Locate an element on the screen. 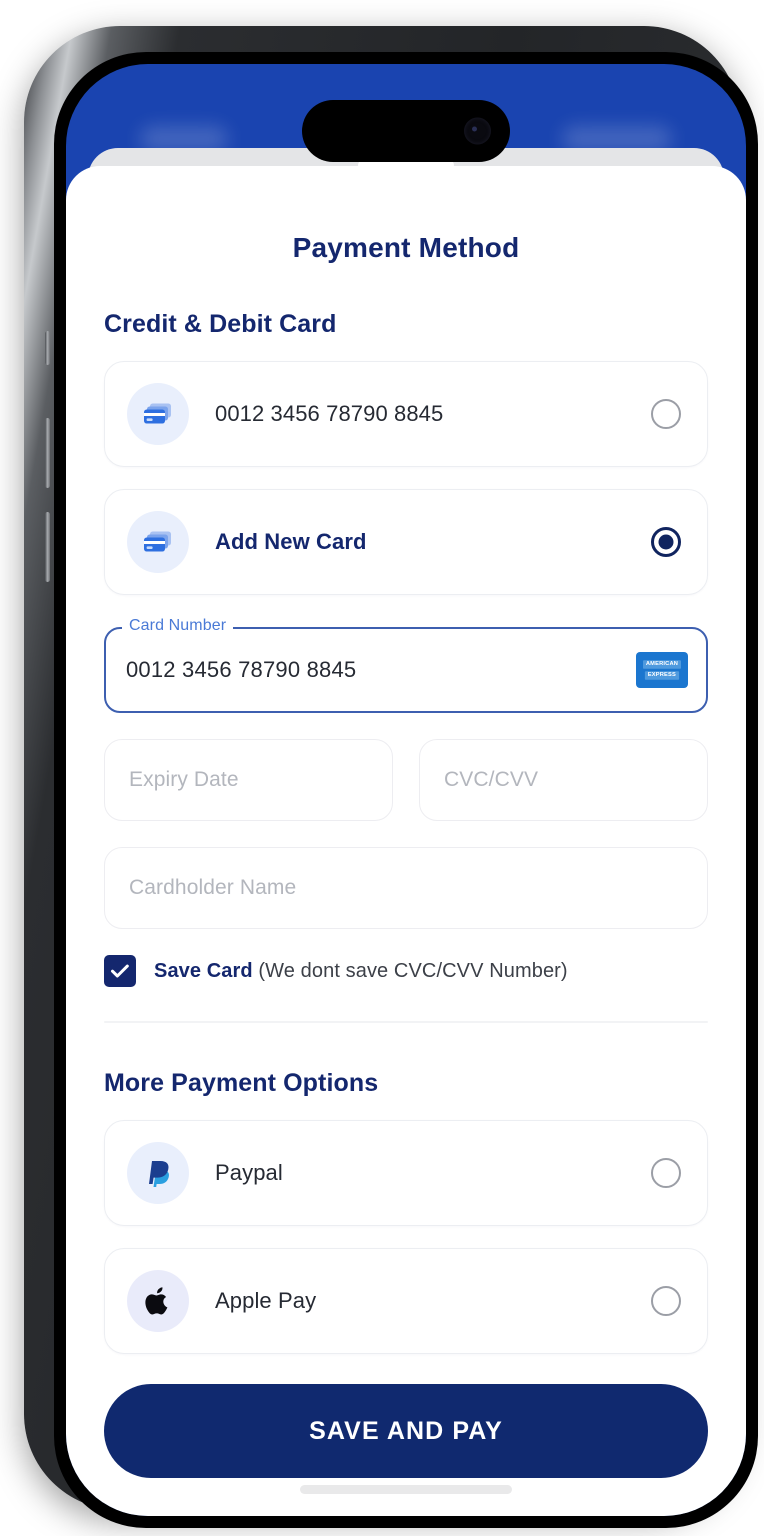 The image size is (764, 1536). credit-debit-card-heading: Credit & Debit Card is located at coordinates (220, 324).